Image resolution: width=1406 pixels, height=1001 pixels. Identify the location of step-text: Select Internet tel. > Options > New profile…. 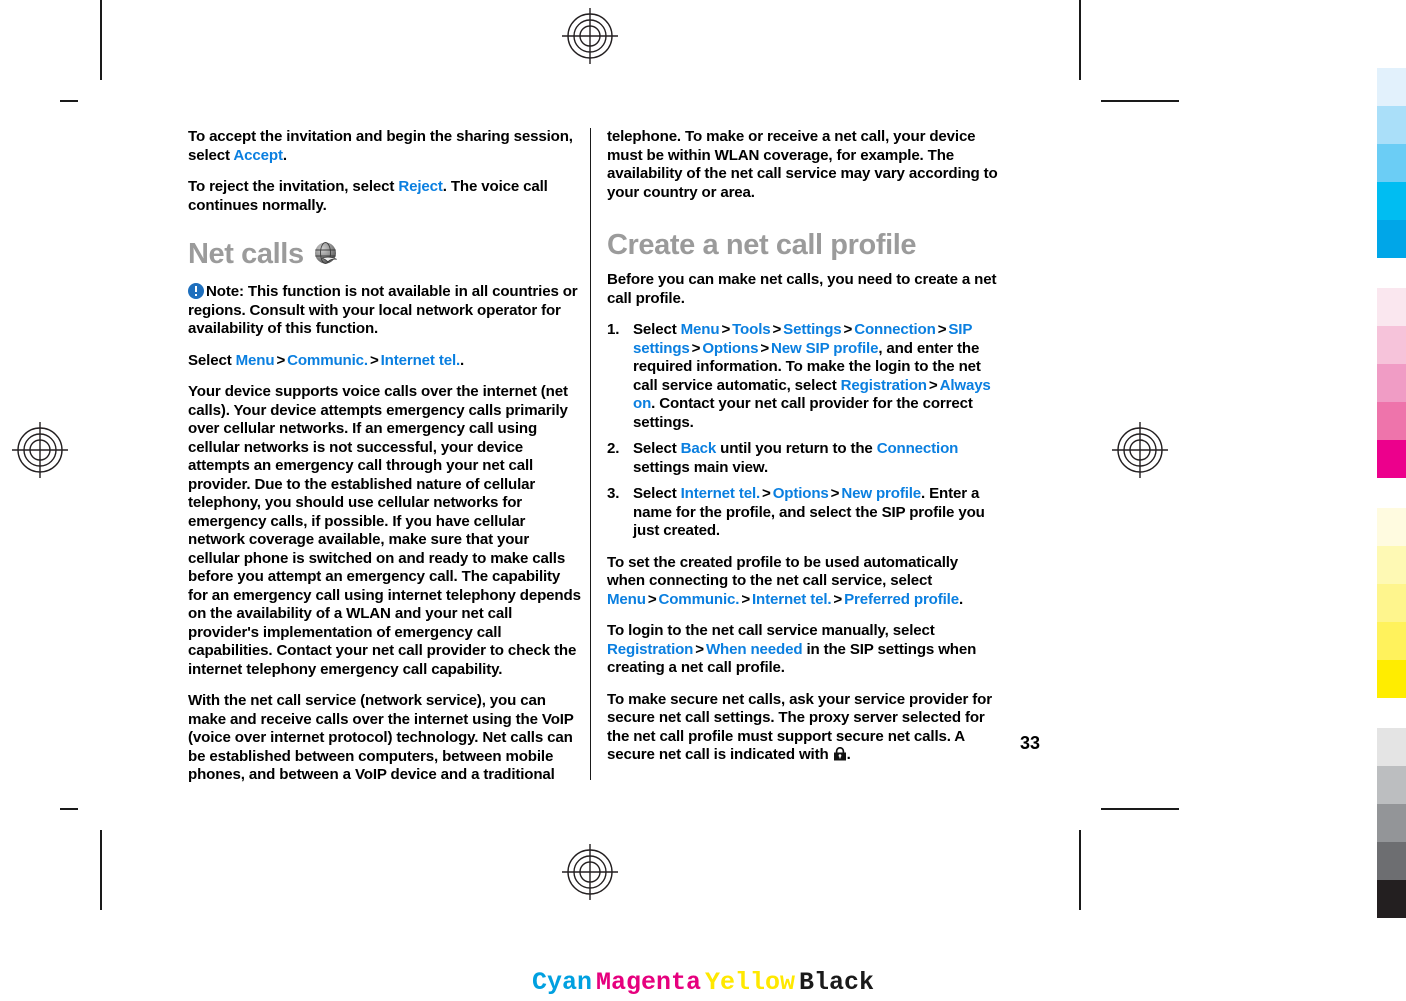
(809, 512).